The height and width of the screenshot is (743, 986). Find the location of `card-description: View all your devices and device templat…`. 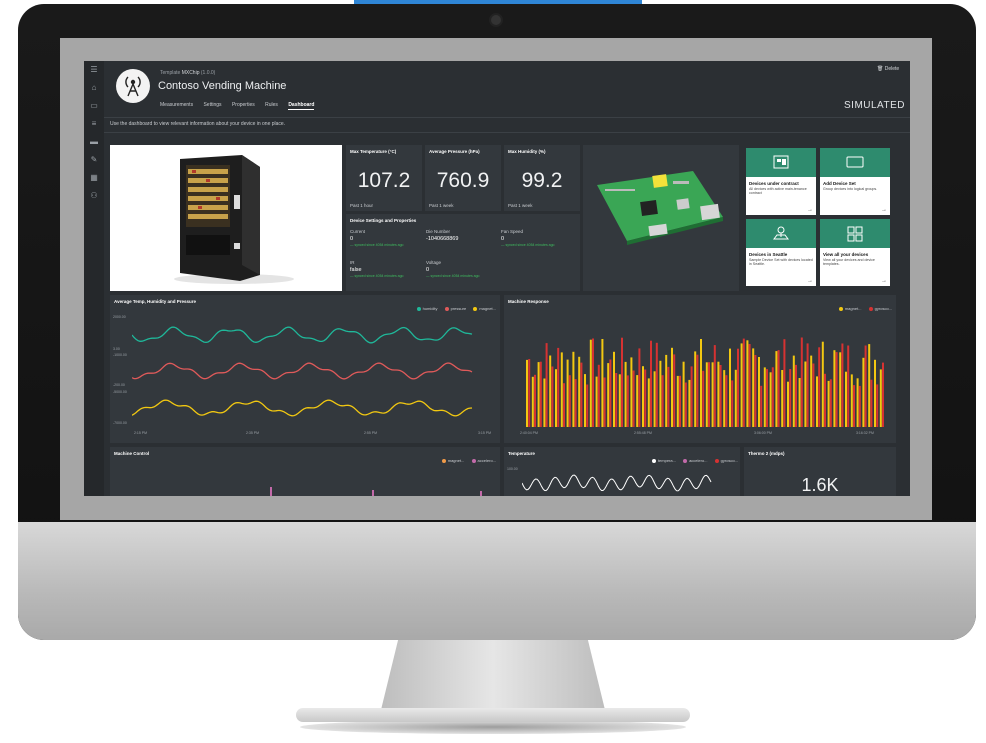

card-description: View all your devices and device templat… is located at coordinates (849, 262).